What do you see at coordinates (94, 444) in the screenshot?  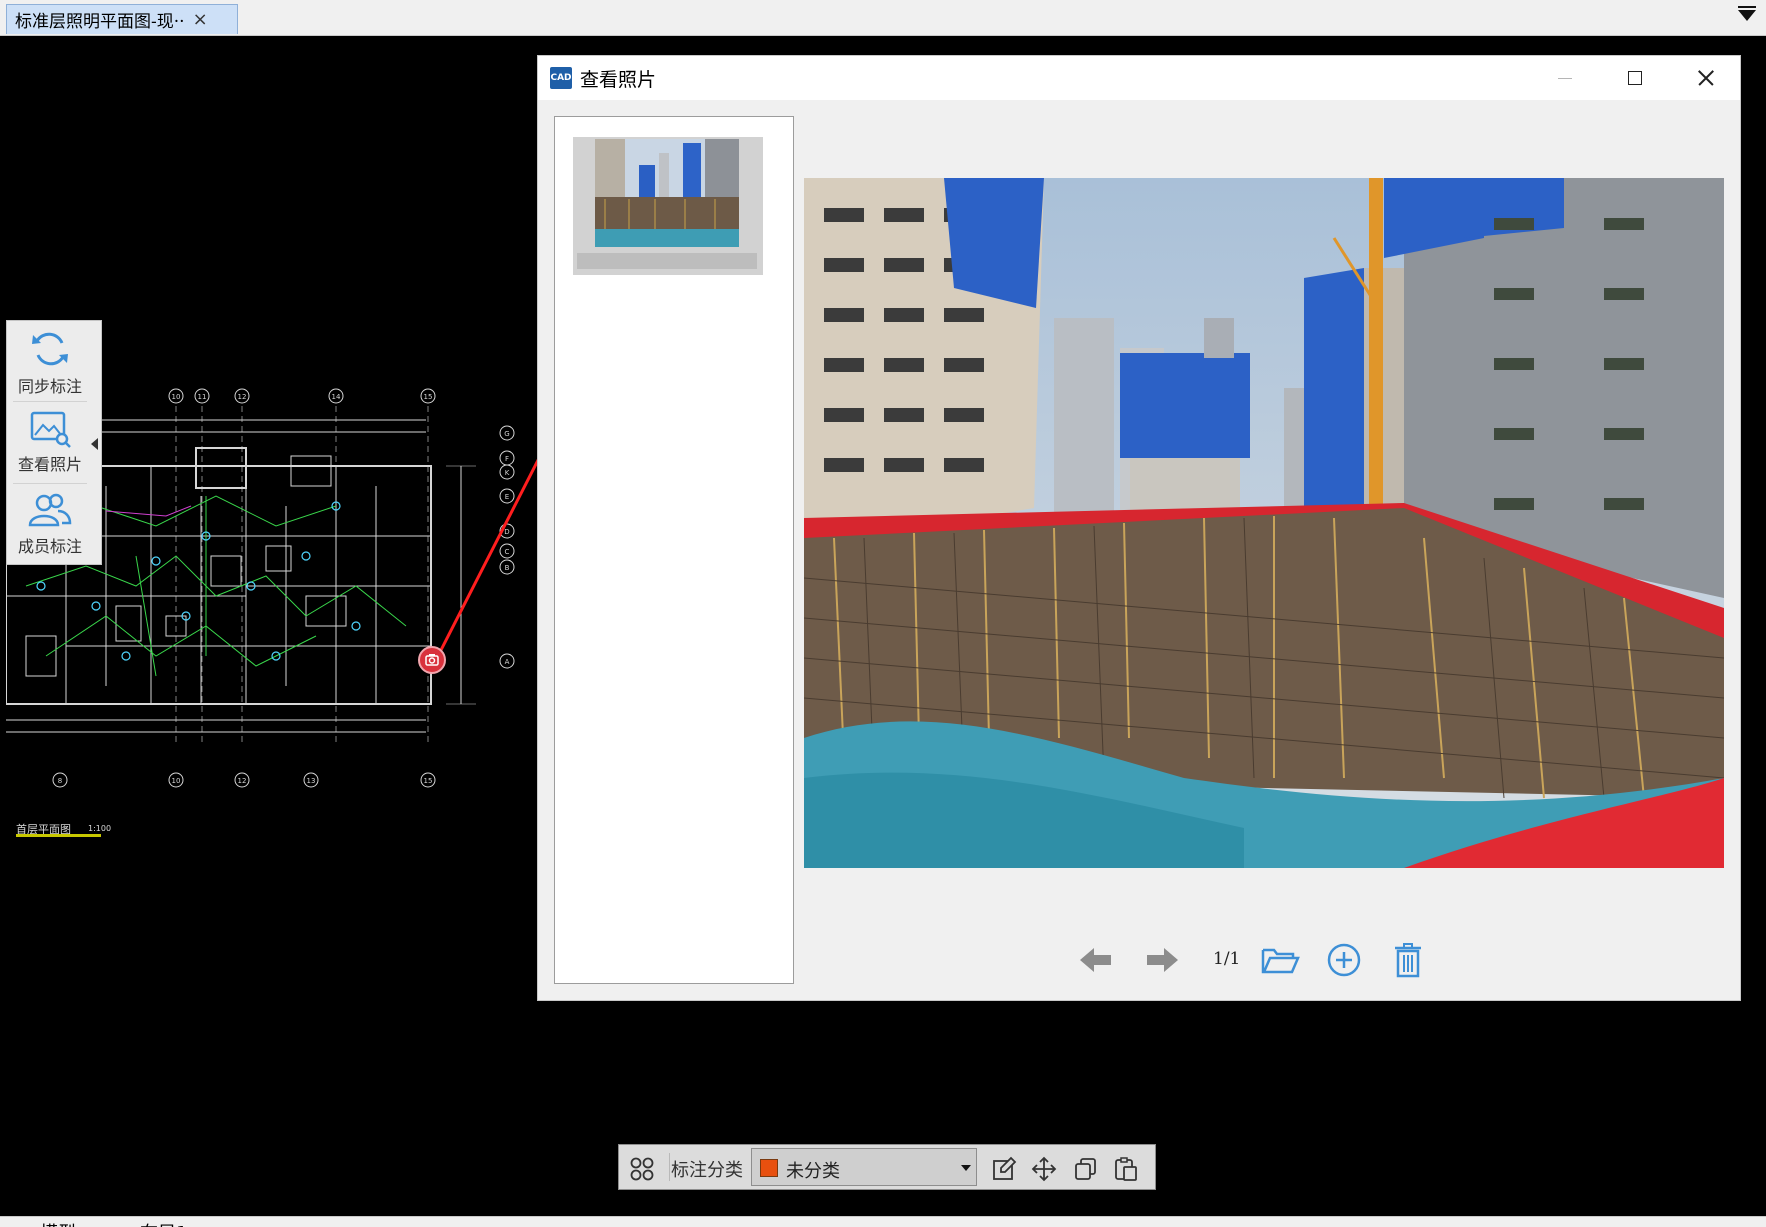 I see `panel-collapse-icon` at bounding box center [94, 444].